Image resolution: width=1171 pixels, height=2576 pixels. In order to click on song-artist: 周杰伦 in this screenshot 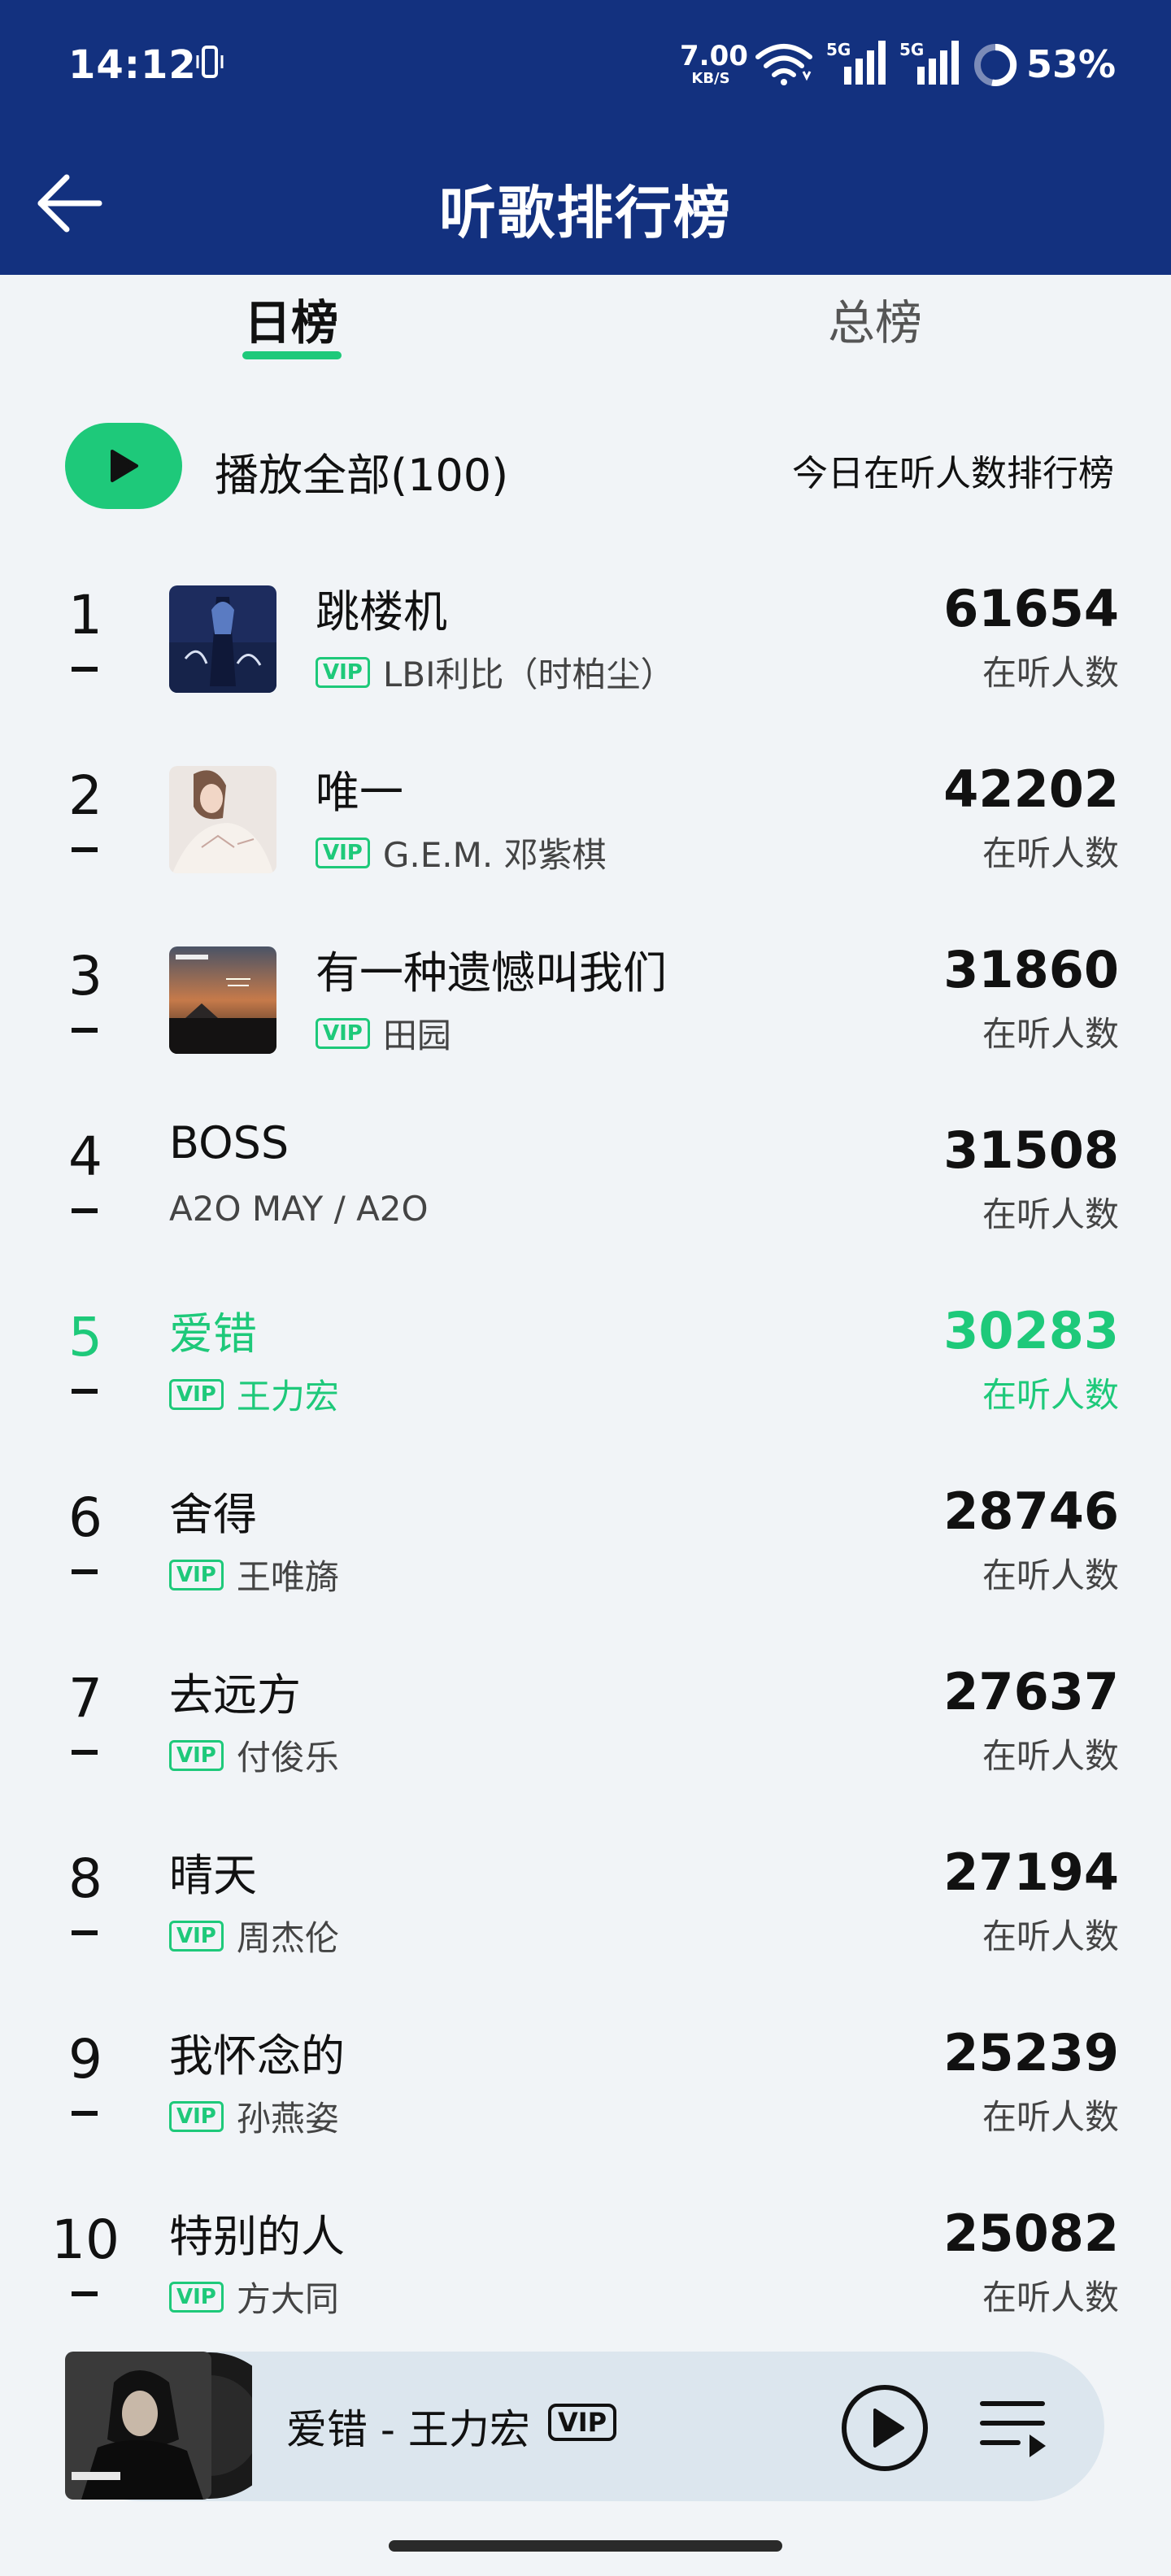, I will do `click(288, 1938)`.